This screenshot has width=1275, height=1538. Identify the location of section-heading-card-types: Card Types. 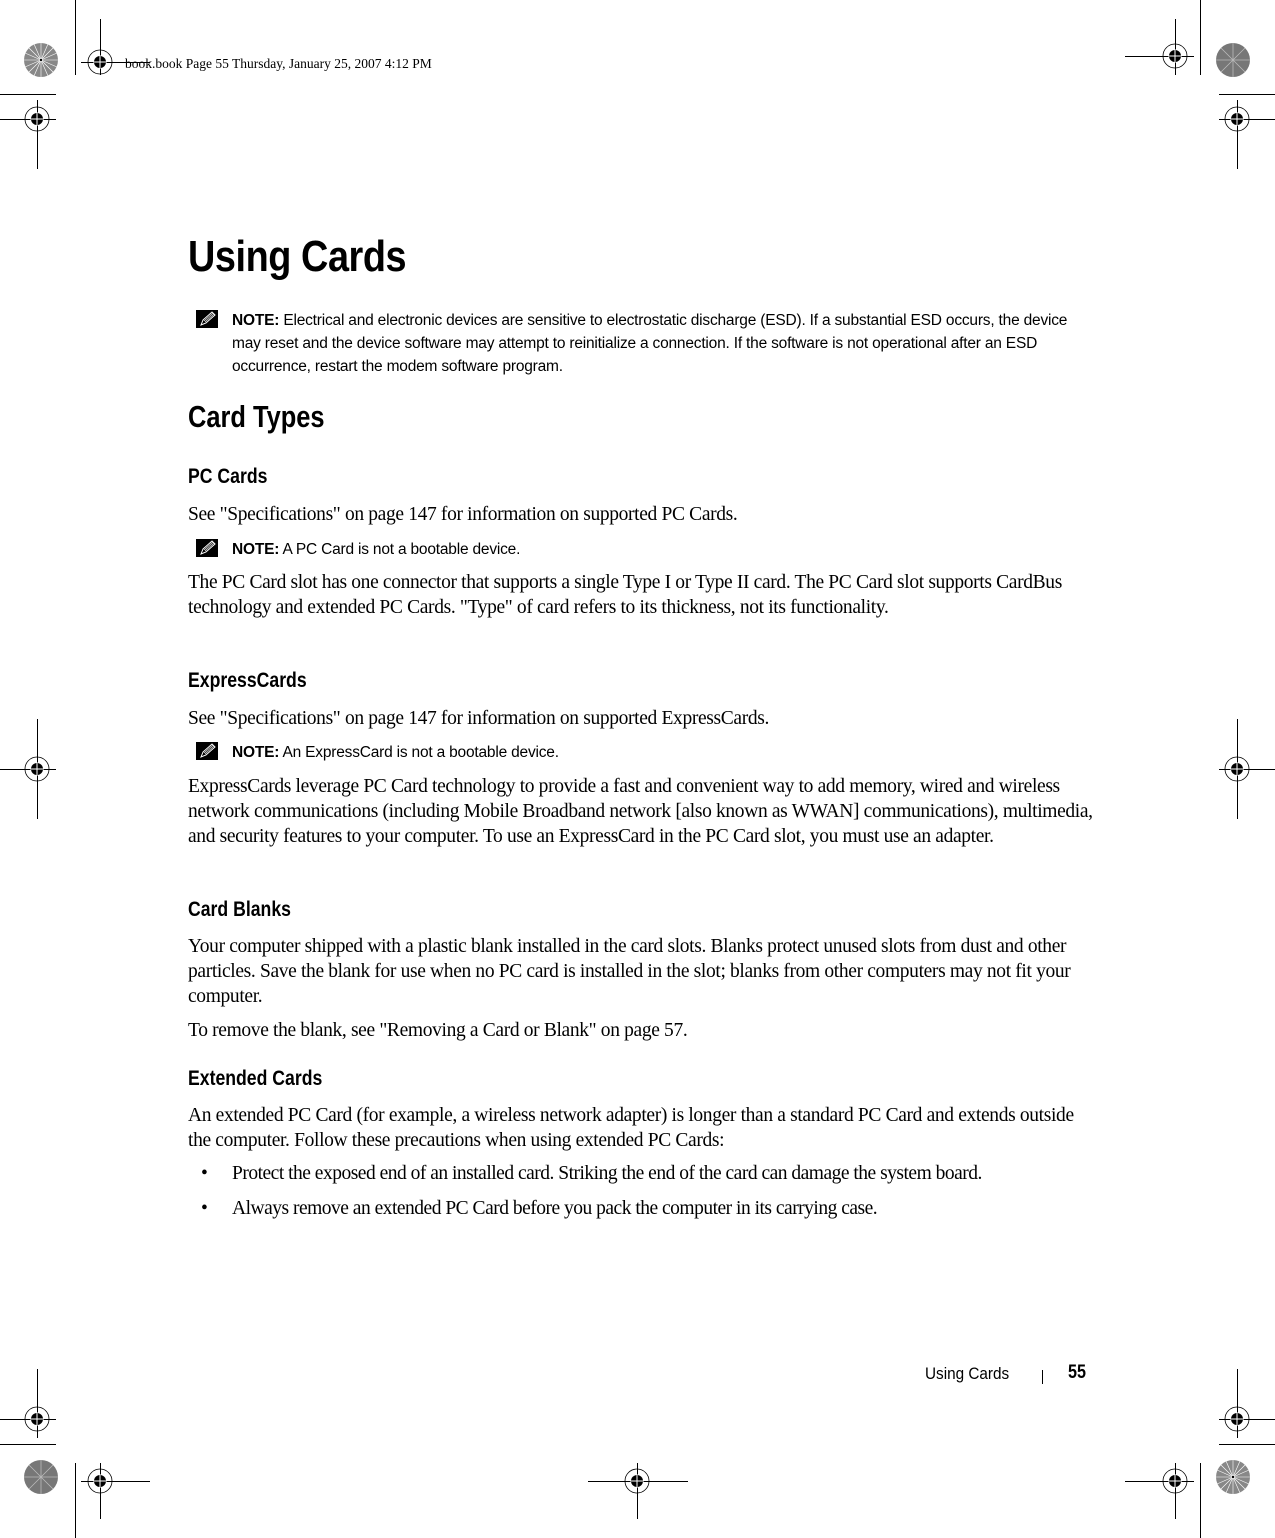
(256, 416).